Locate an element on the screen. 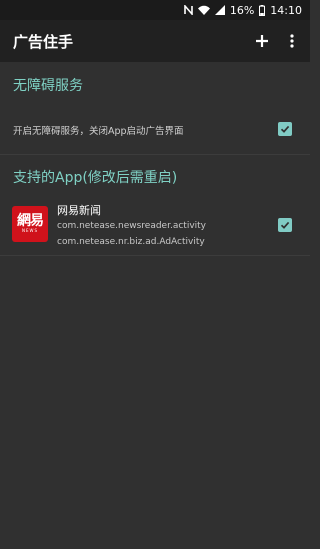 The image size is (320, 549). more-vertical-icon is located at coordinates (292, 41).